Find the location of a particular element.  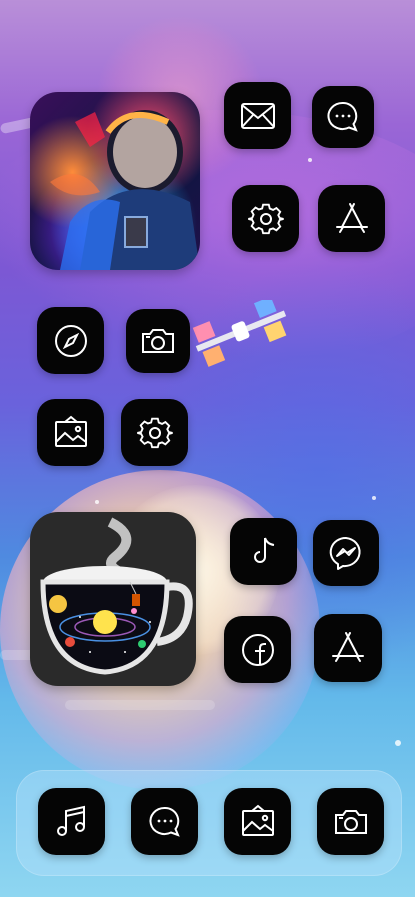

dock-messages-app-icon is located at coordinates (164, 821).